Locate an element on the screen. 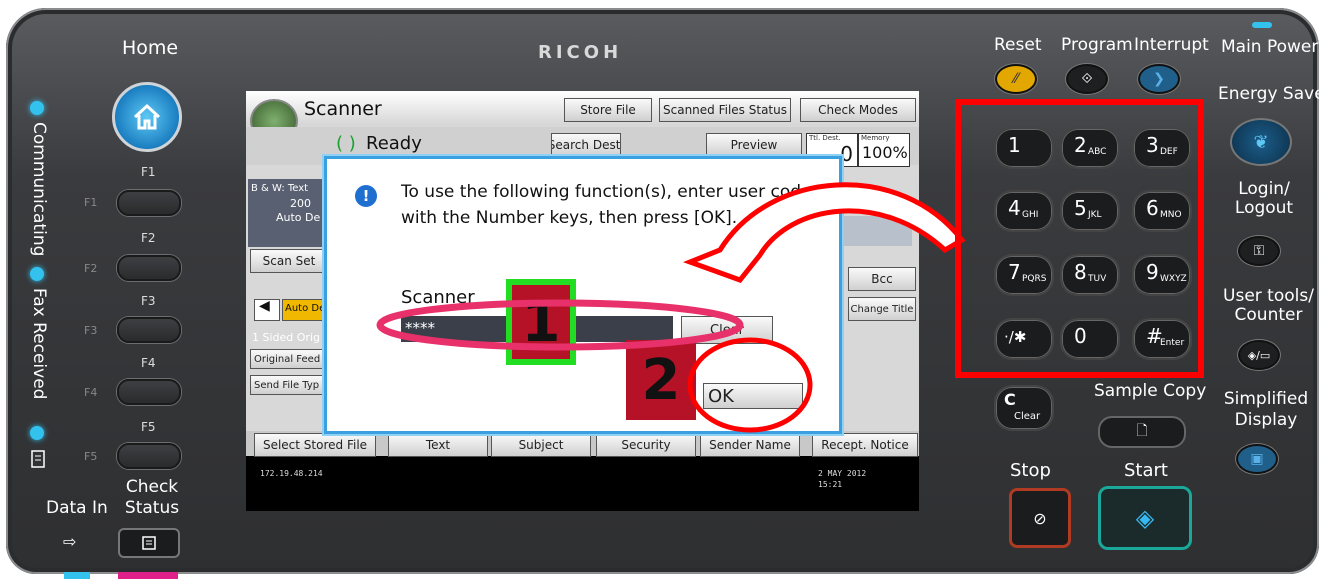 The height and width of the screenshot is (579, 1325). key-2: 2 ABC is located at coordinates (1090, 148).